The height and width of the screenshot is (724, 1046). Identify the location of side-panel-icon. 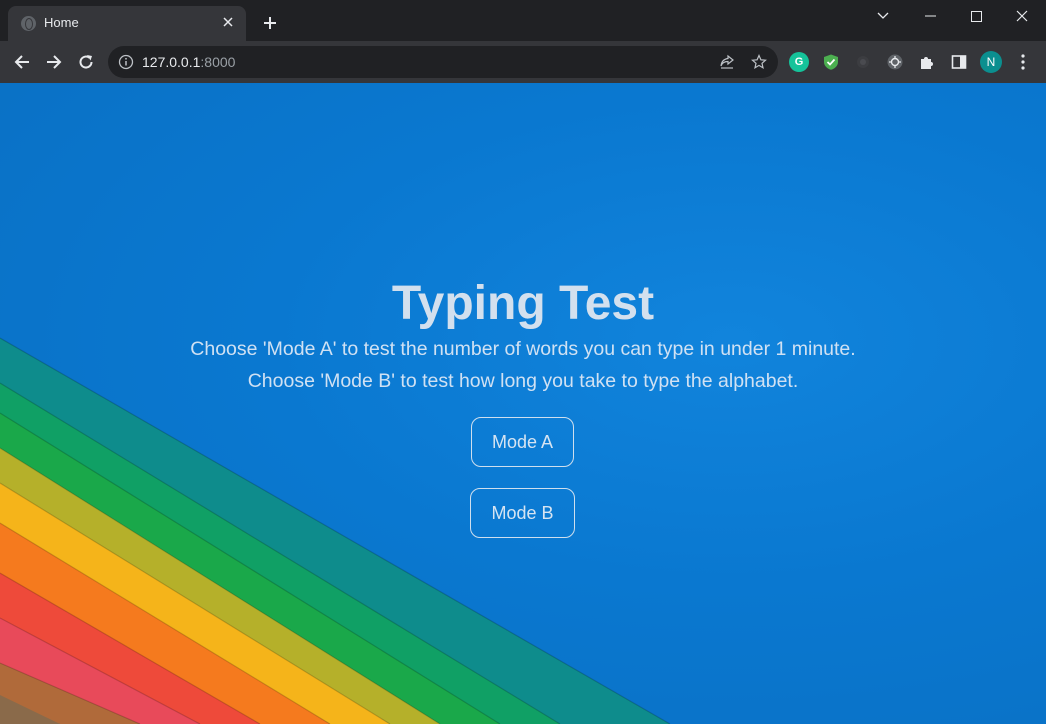
(959, 62).